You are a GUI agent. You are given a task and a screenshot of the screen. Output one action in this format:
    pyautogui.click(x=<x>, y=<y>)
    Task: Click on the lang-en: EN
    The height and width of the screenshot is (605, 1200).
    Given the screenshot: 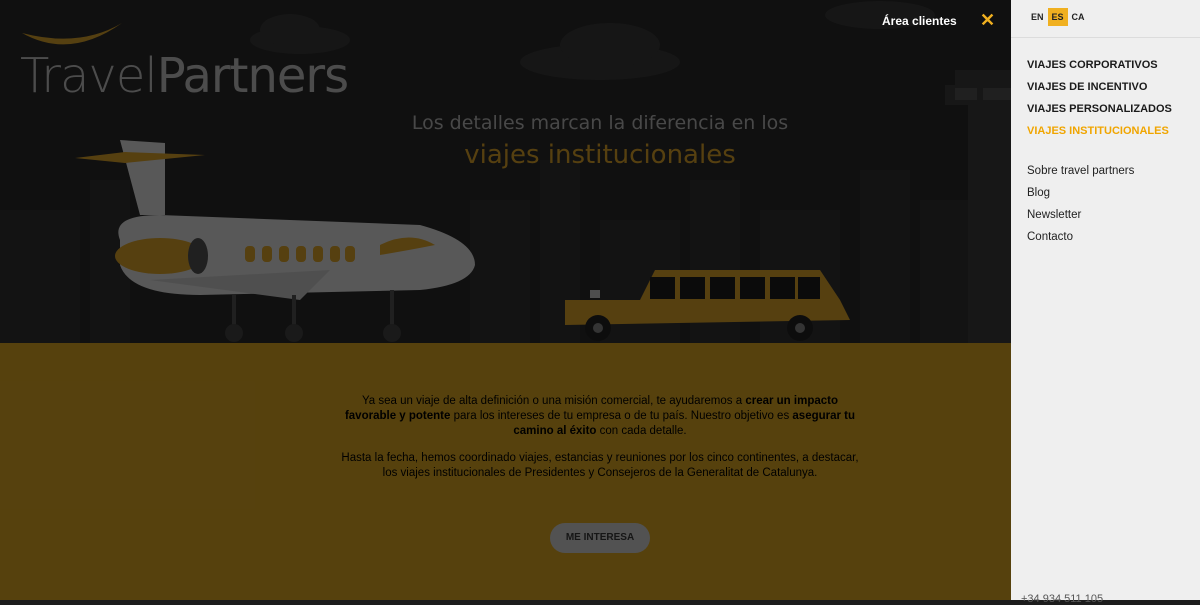 What is the action you would take?
    pyautogui.click(x=1037, y=17)
    